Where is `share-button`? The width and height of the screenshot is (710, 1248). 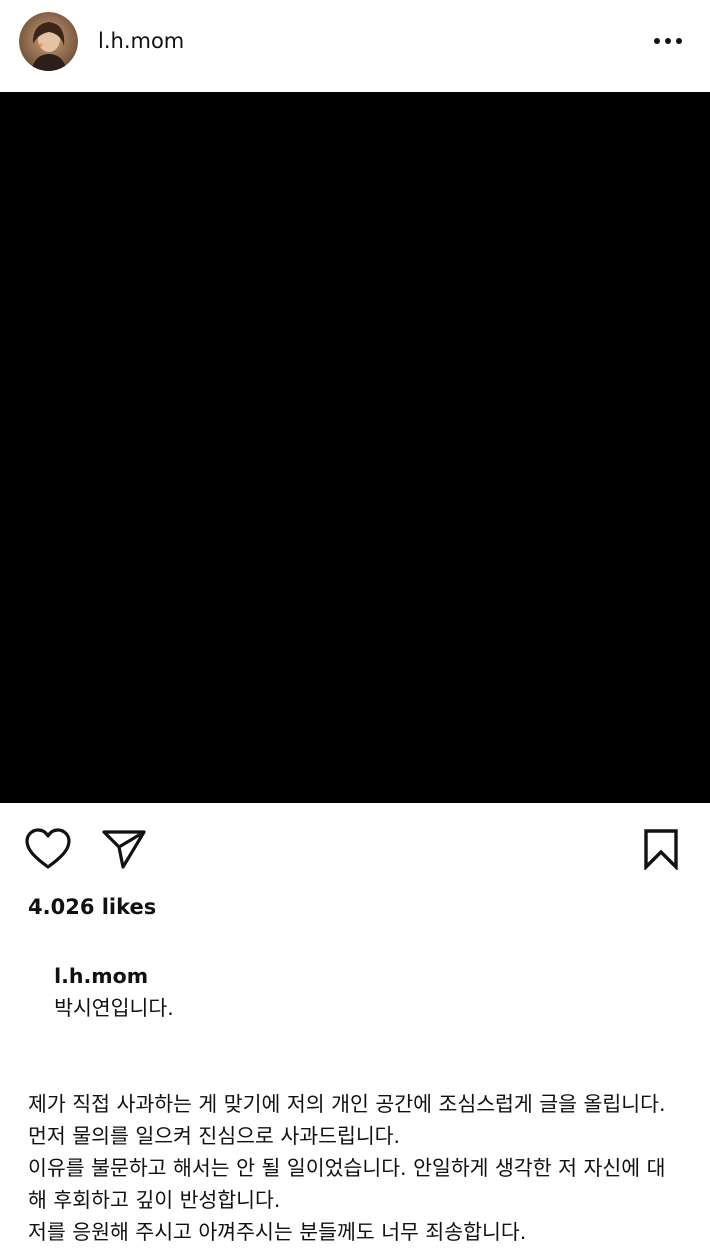
share-button is located at coordinates (124, 849).